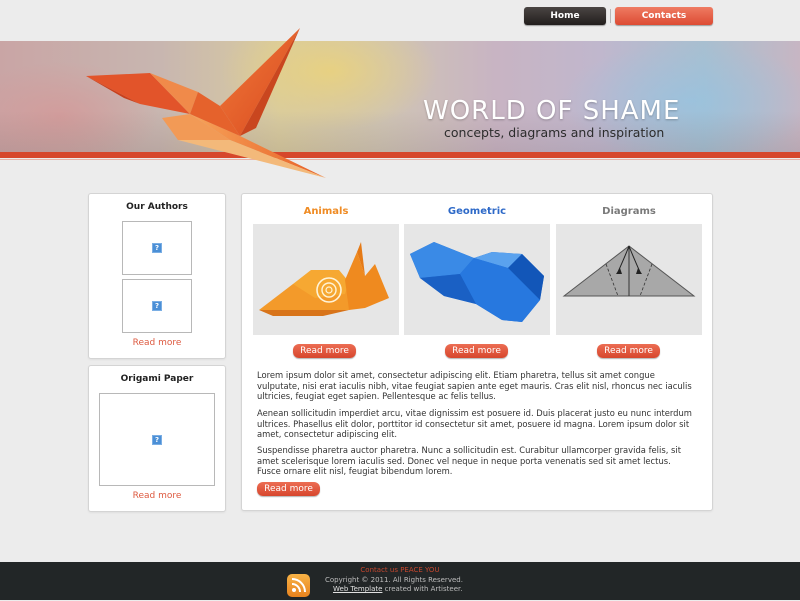 The image size is (800, 601). Describe the element at coordinates (157, 343) in the screenshot. I see `authors-read-more-link: Read more` at that location.